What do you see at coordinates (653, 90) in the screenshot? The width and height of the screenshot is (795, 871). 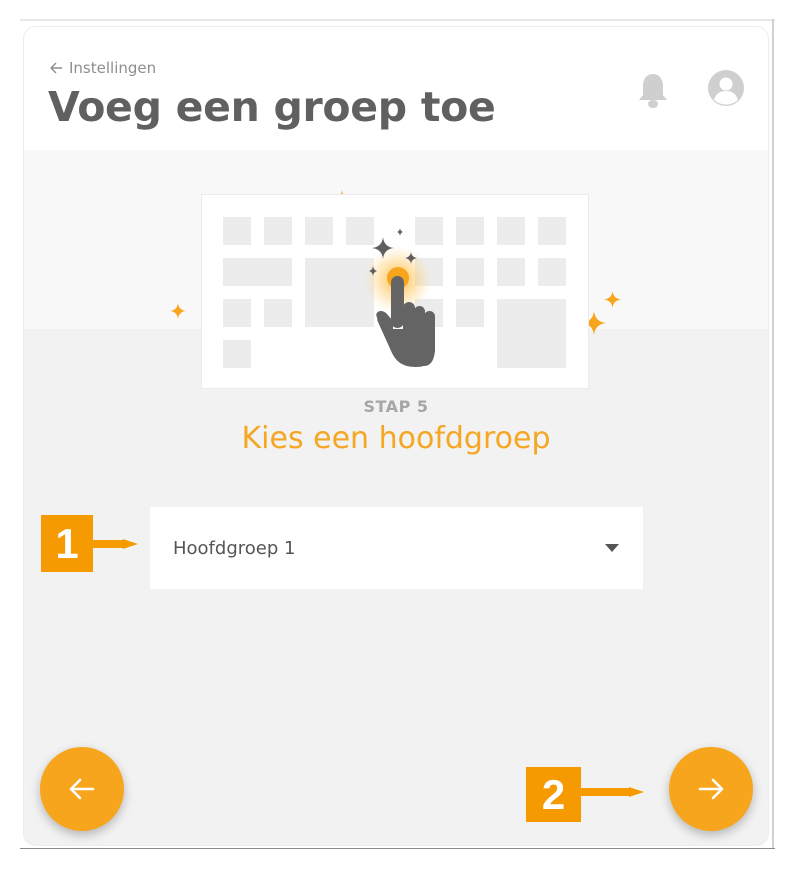 I see `bell-icon` at bounding box center [653, 90].